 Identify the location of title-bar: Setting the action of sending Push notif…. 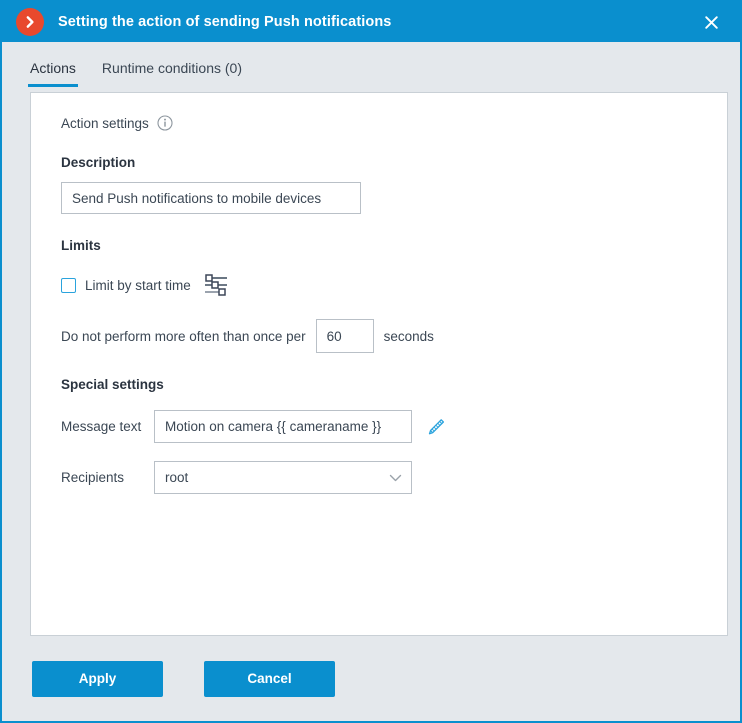
(371, 22).